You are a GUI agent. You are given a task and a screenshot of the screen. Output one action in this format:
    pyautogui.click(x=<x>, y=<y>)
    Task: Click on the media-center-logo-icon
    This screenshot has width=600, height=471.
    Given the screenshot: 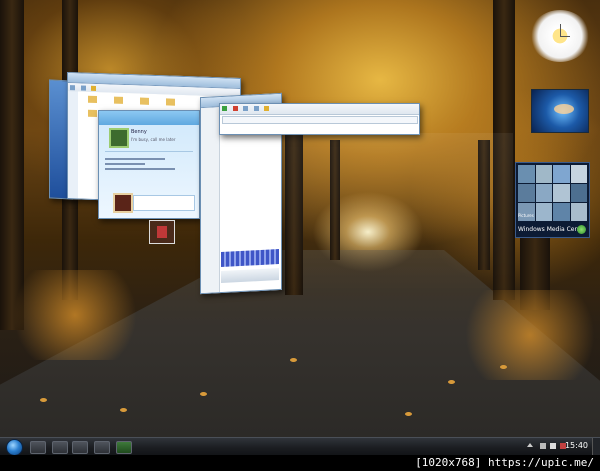 What is the action you would take?
    pyautogui.click(x=581, y=229)
    